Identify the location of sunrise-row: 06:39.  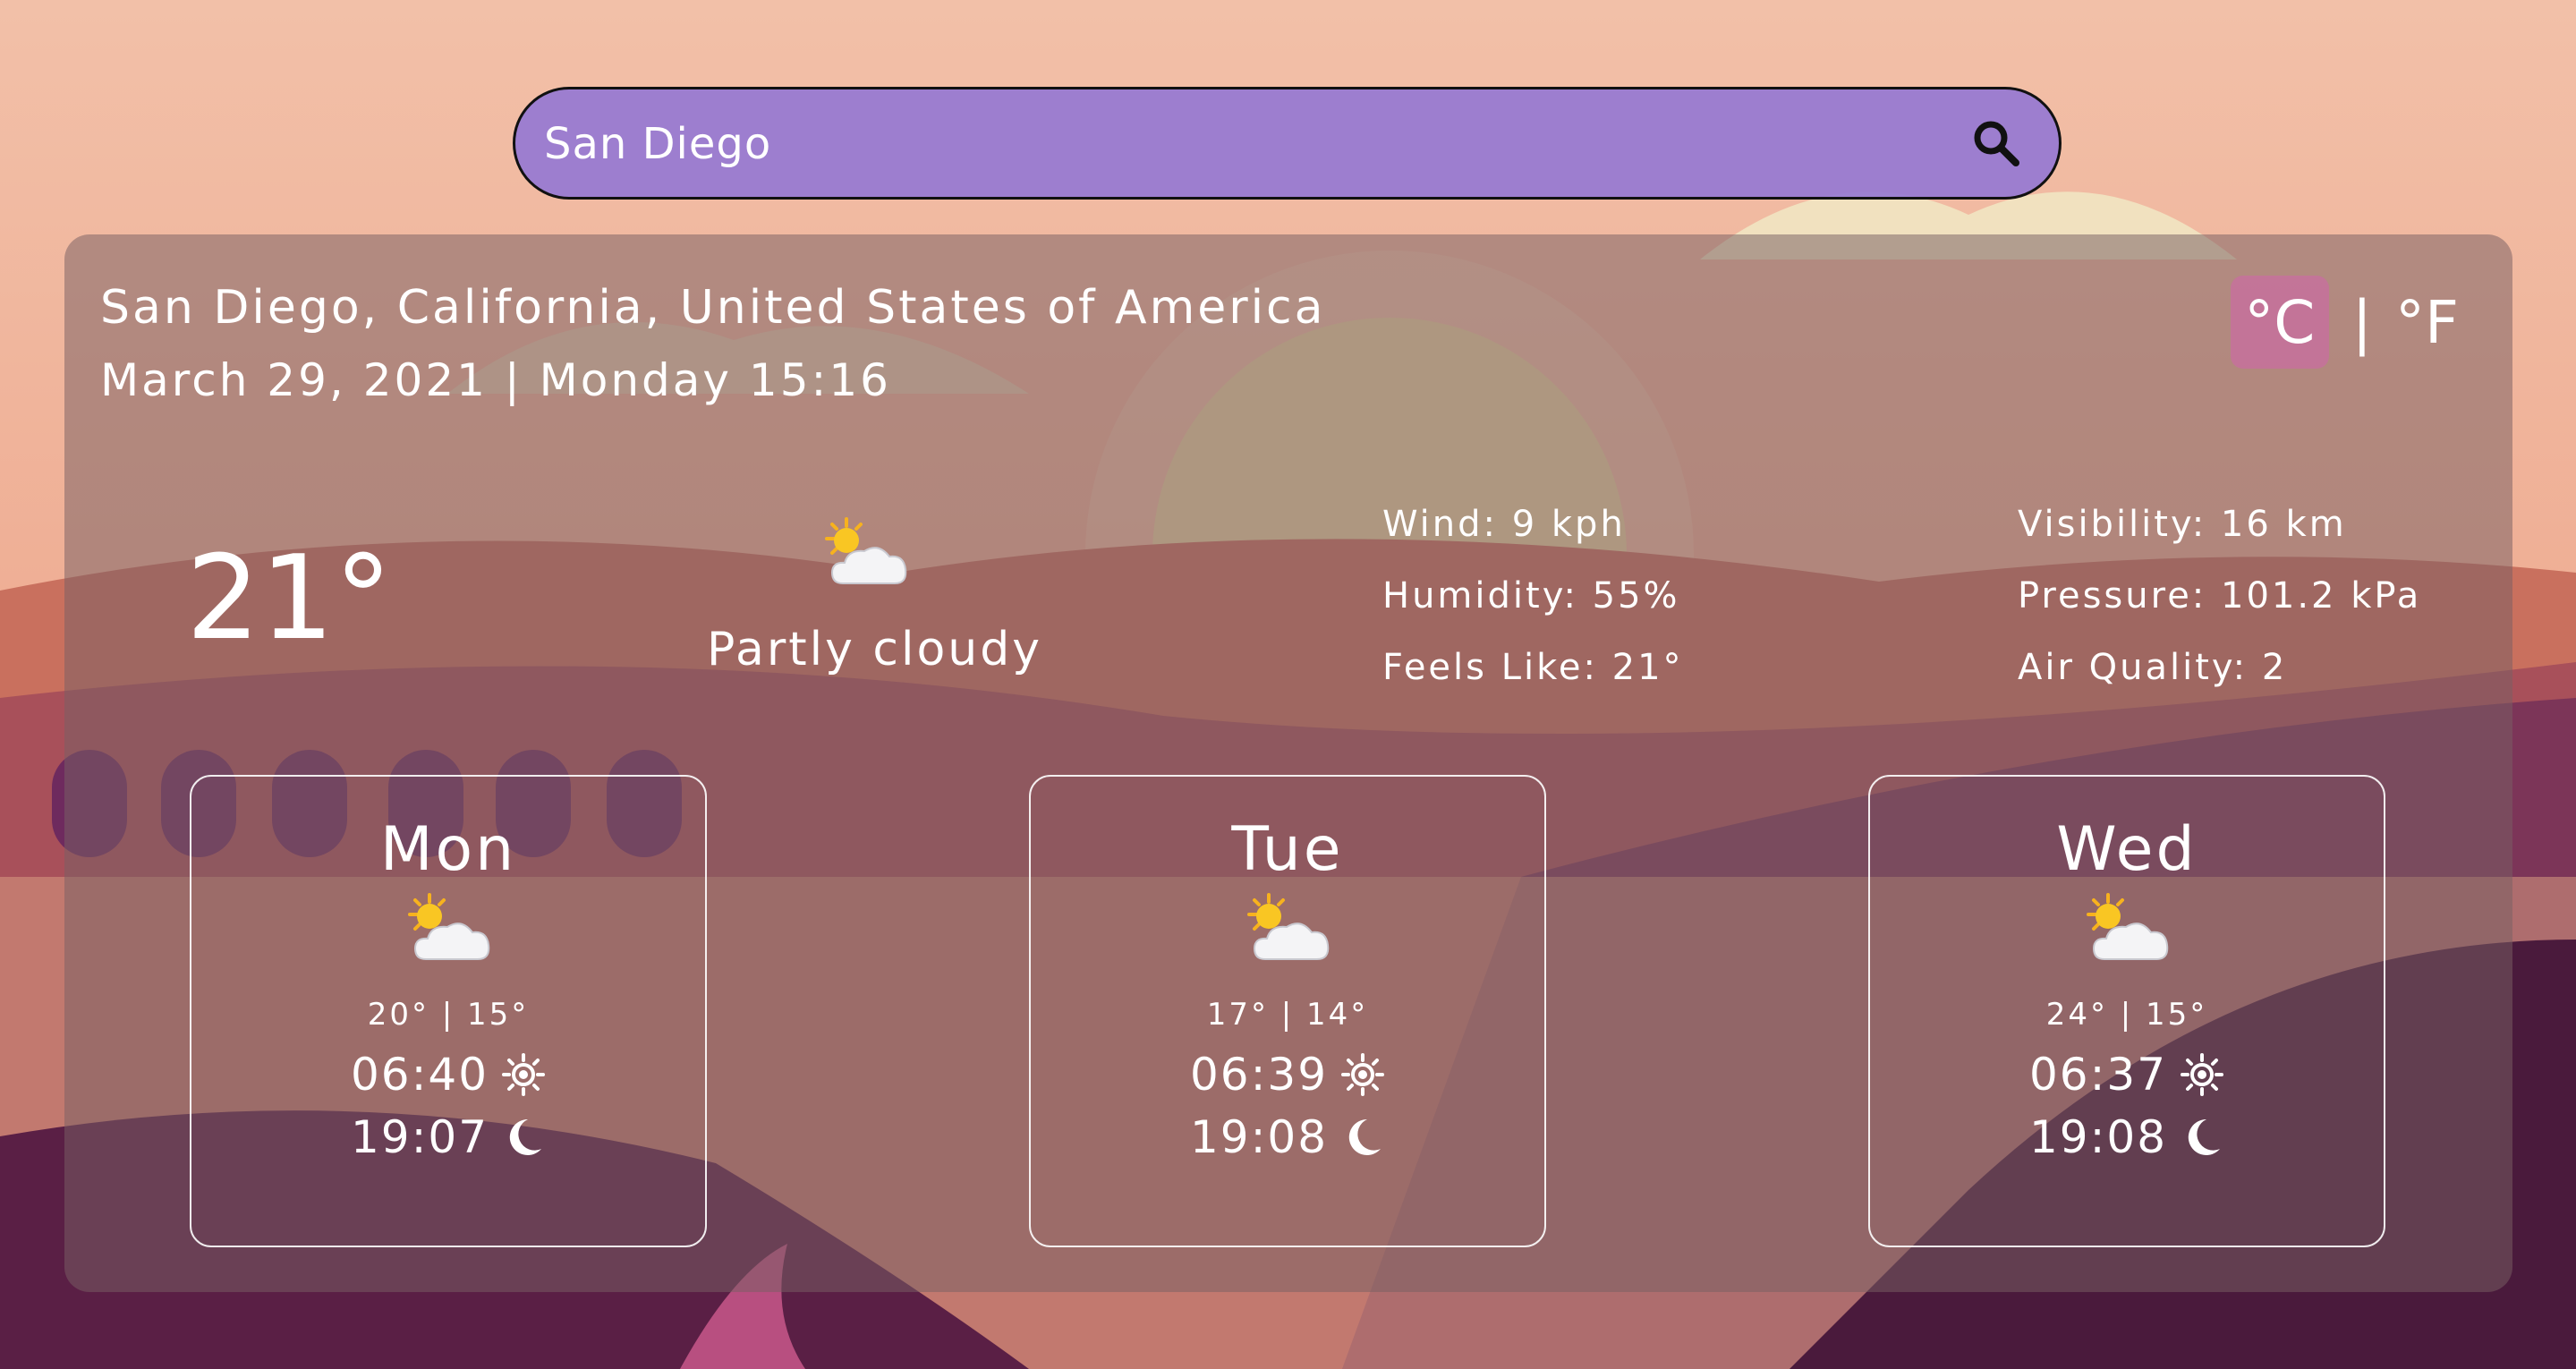
(1287, 1075).